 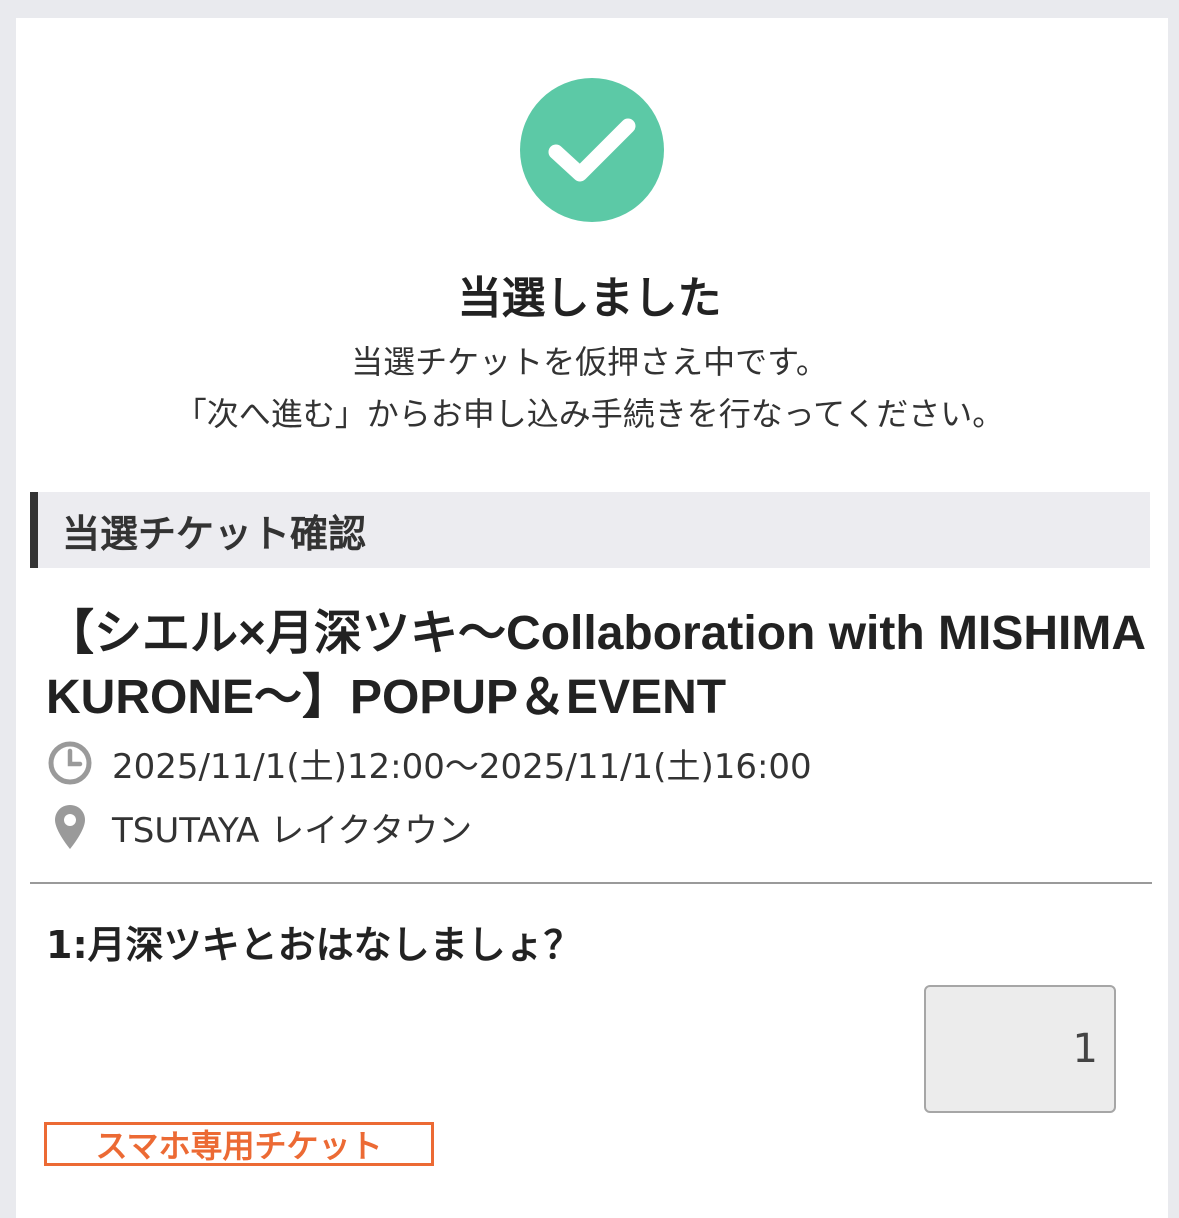 What do you see at coordinates (314, 945) in the screenshot?
I see `ticket-name: 1:月深ツキとおはなしましょ？` at bounding box center [314, 945].